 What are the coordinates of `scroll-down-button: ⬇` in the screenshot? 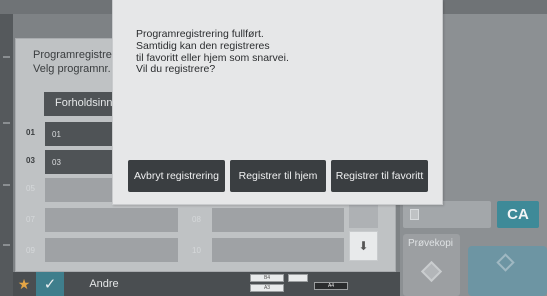 It's located at (363, 246).